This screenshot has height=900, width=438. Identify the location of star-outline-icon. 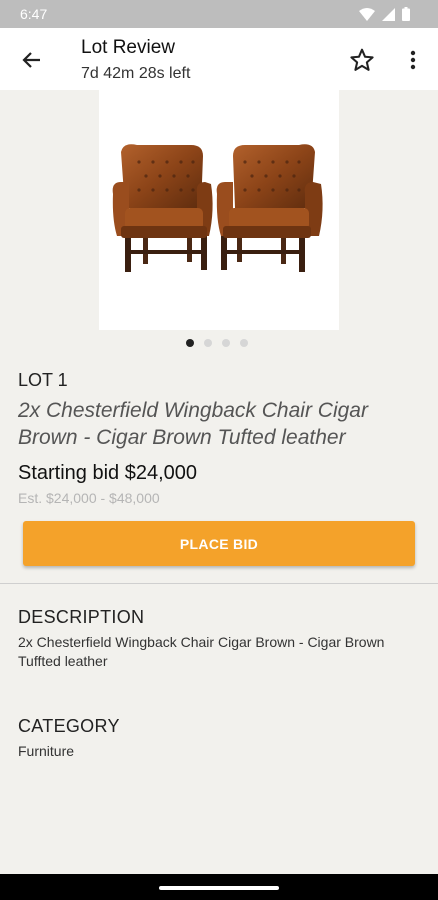
(362, 59).